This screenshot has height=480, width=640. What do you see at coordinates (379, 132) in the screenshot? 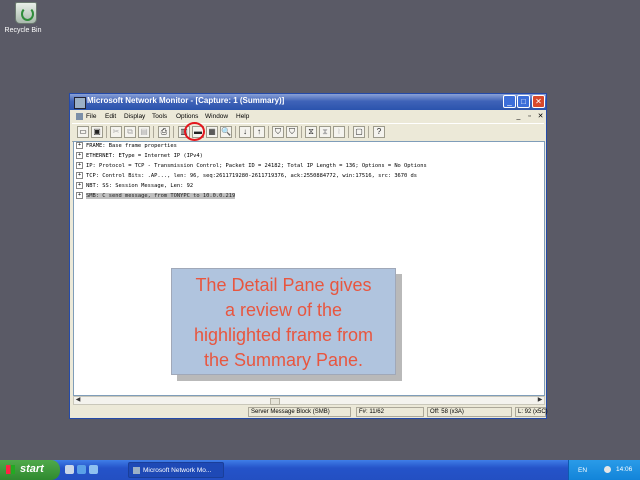
I see `help-icon: ?` at bounding box center [379, 132].